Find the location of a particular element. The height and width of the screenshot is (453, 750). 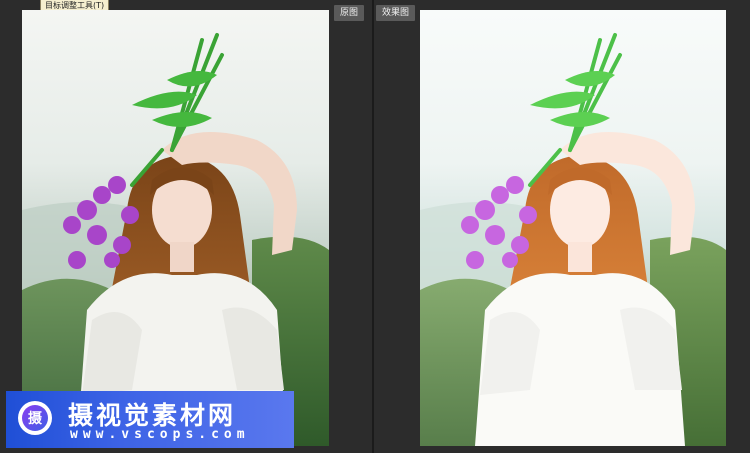

watermark-logo-icon: 摄 is located at coordinates (35, 418).